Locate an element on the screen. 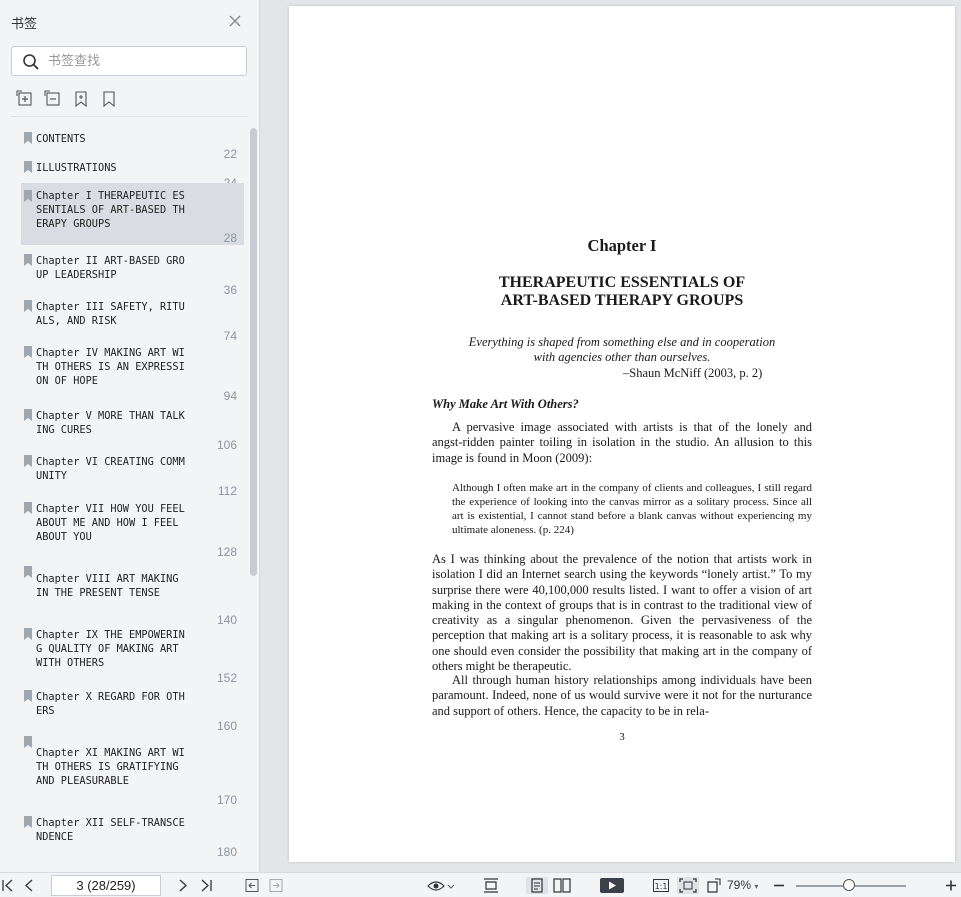 Image resolution: width=961 pixels, height=897 pixels. rotate-button is located at coordinates (714, 885).